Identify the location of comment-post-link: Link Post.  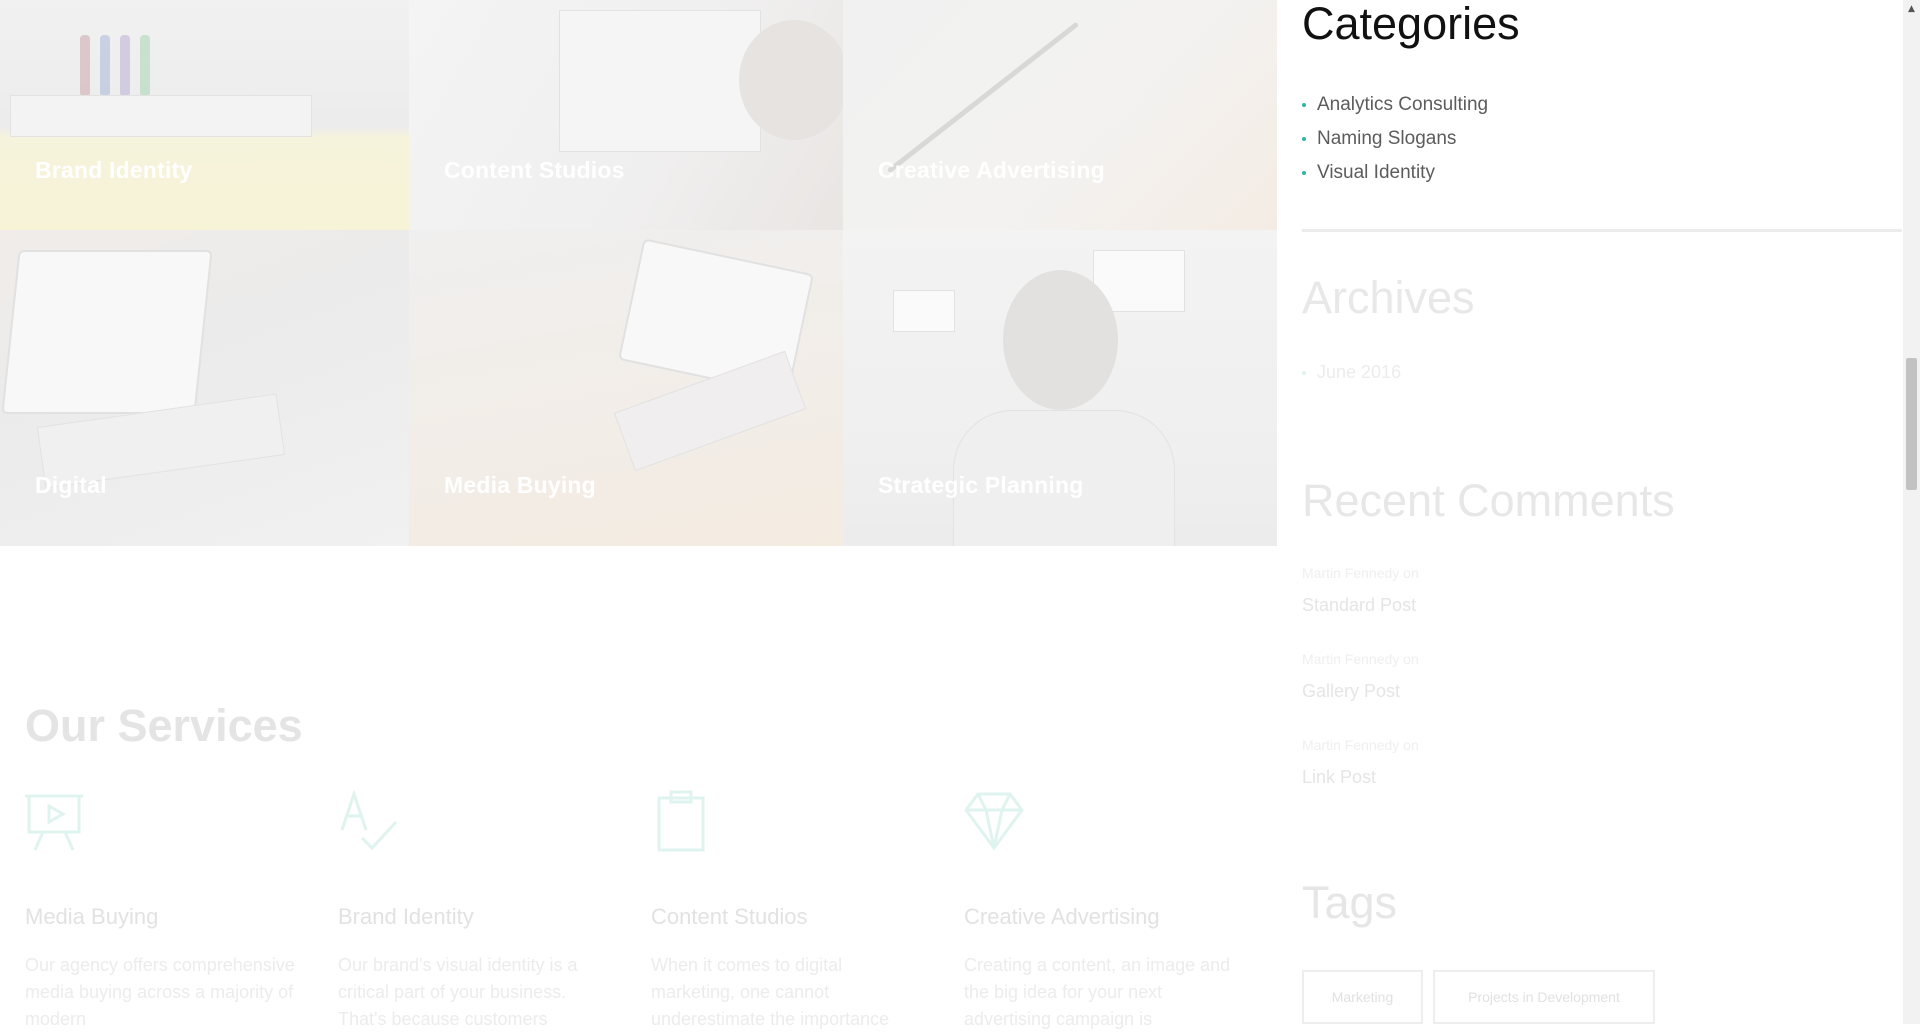
(1360, 777).